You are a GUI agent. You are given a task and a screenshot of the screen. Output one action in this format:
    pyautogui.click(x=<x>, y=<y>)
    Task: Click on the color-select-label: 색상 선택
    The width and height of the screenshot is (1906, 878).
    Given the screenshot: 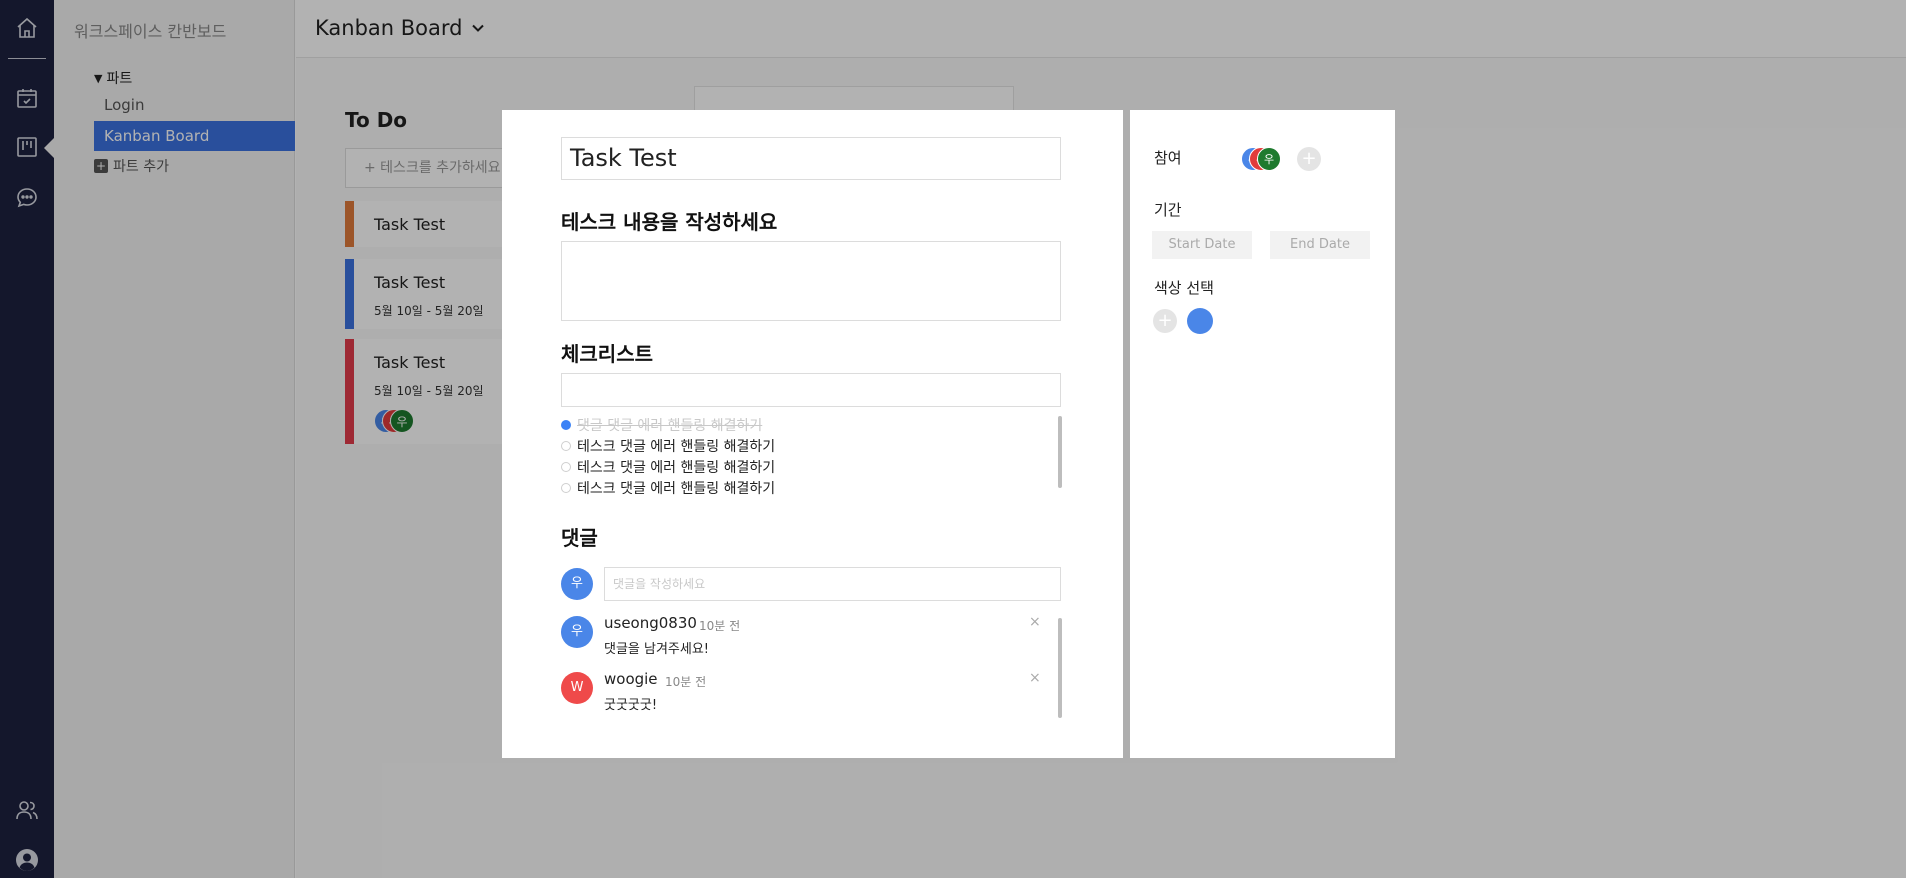 What is the action you would take?
    pyautogui.click(x=1184, y=288)
    